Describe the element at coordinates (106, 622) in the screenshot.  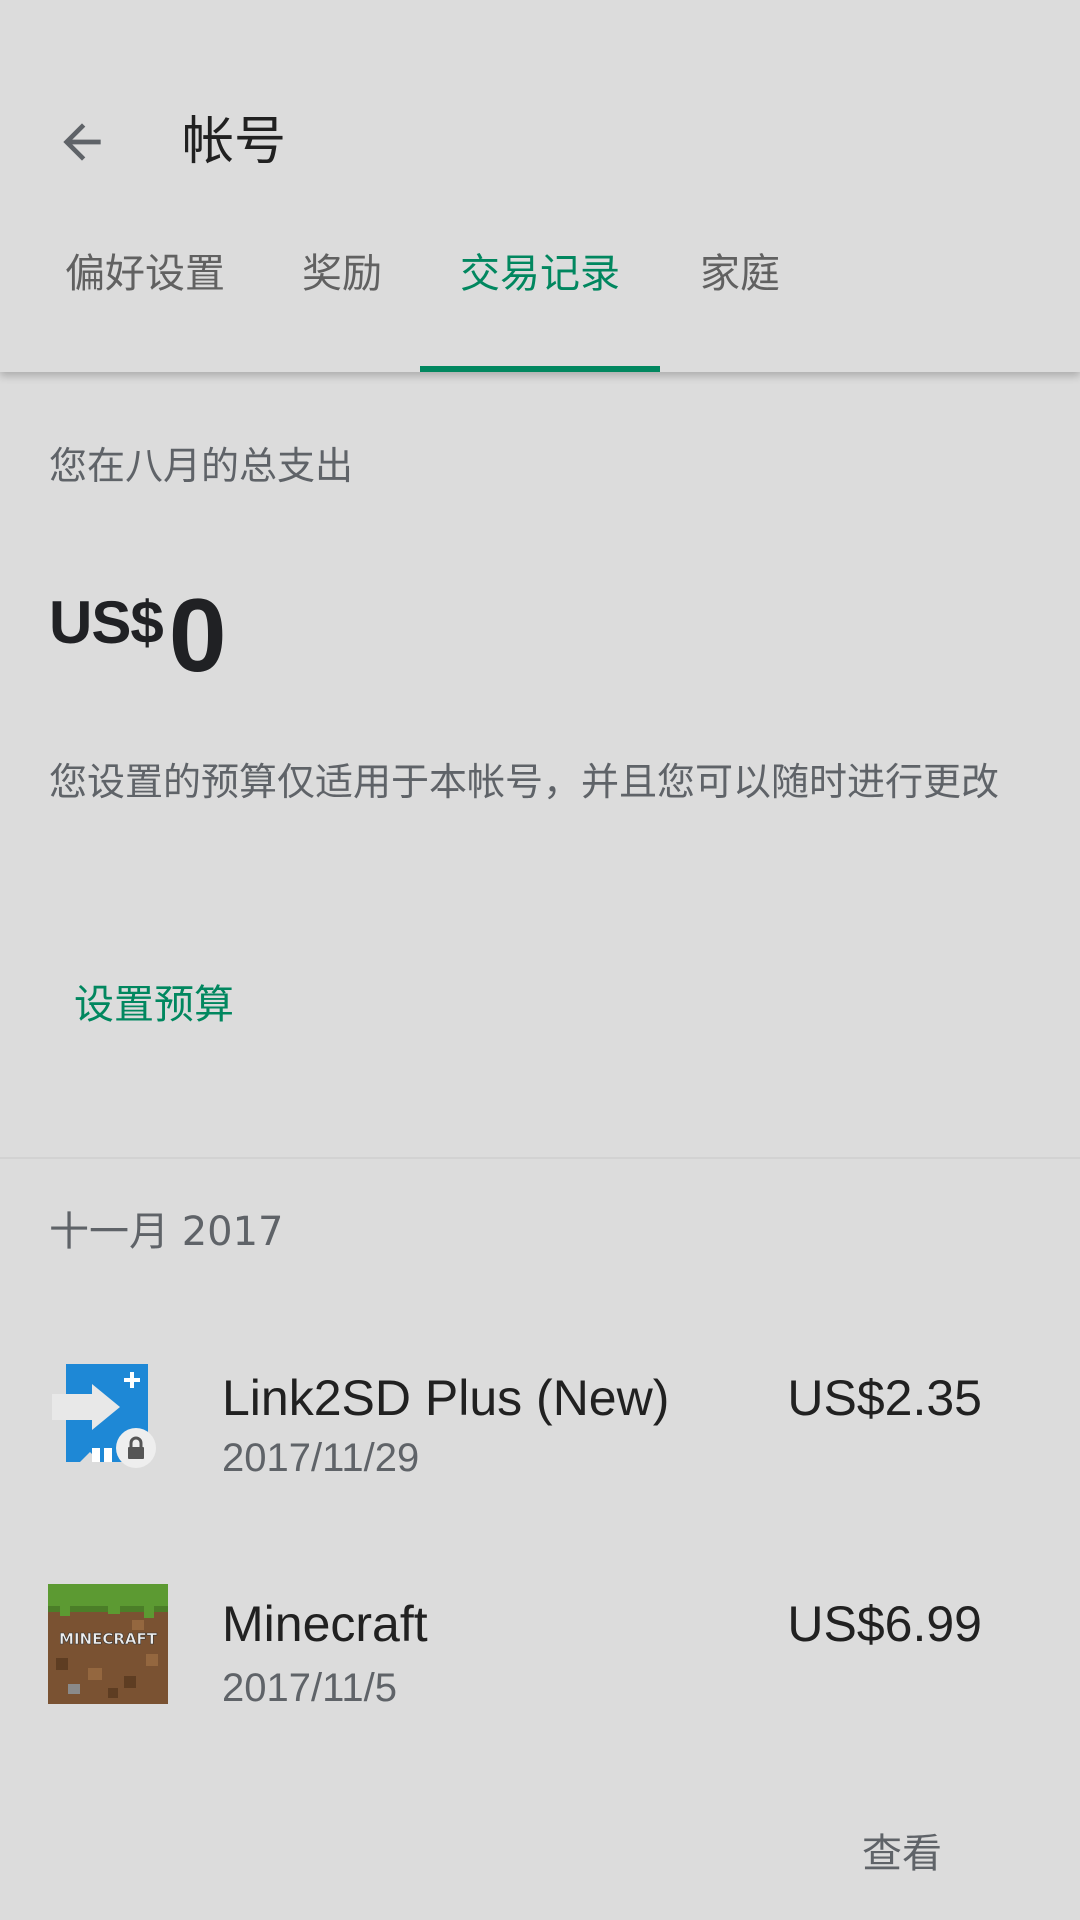
I see `currency-symbol: US$` at that location.